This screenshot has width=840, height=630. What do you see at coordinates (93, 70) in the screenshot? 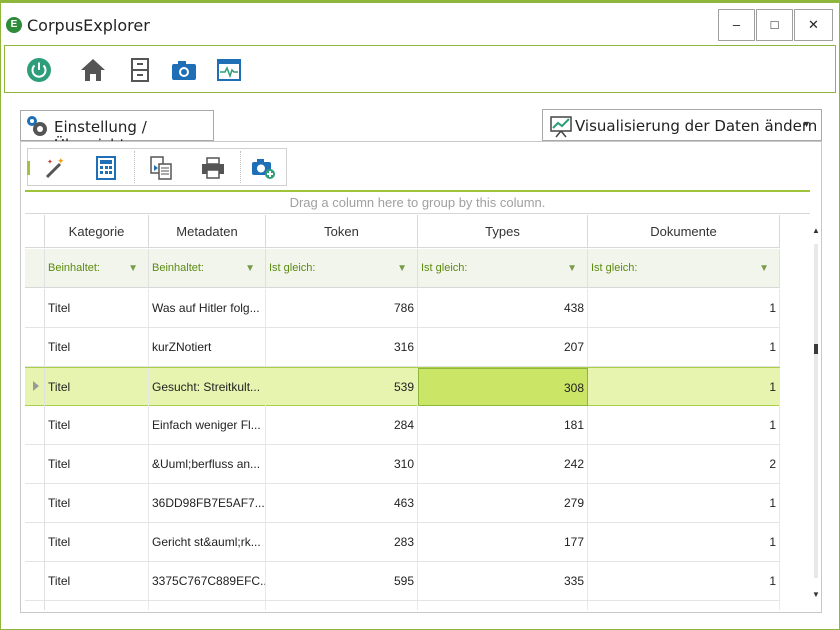
I see `home-icon` at bounding box center [93, 70].